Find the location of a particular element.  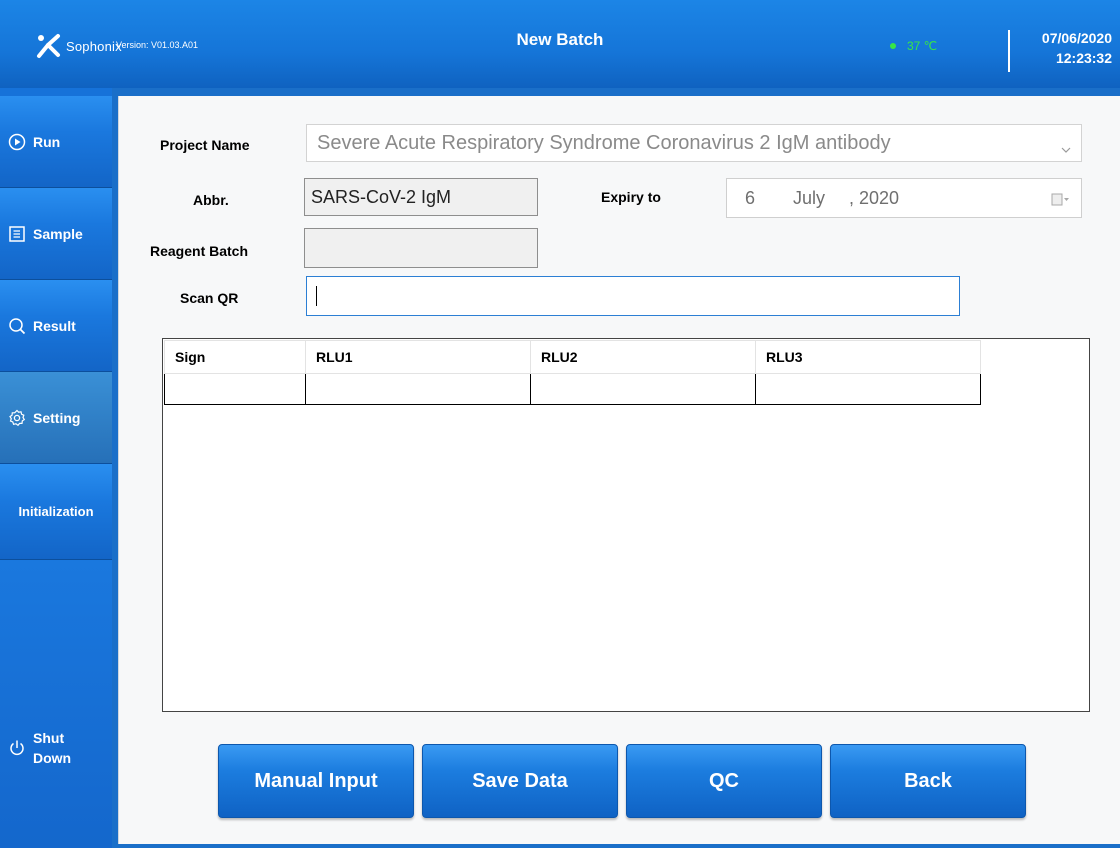

divider is located at coordinates (1009, 51).